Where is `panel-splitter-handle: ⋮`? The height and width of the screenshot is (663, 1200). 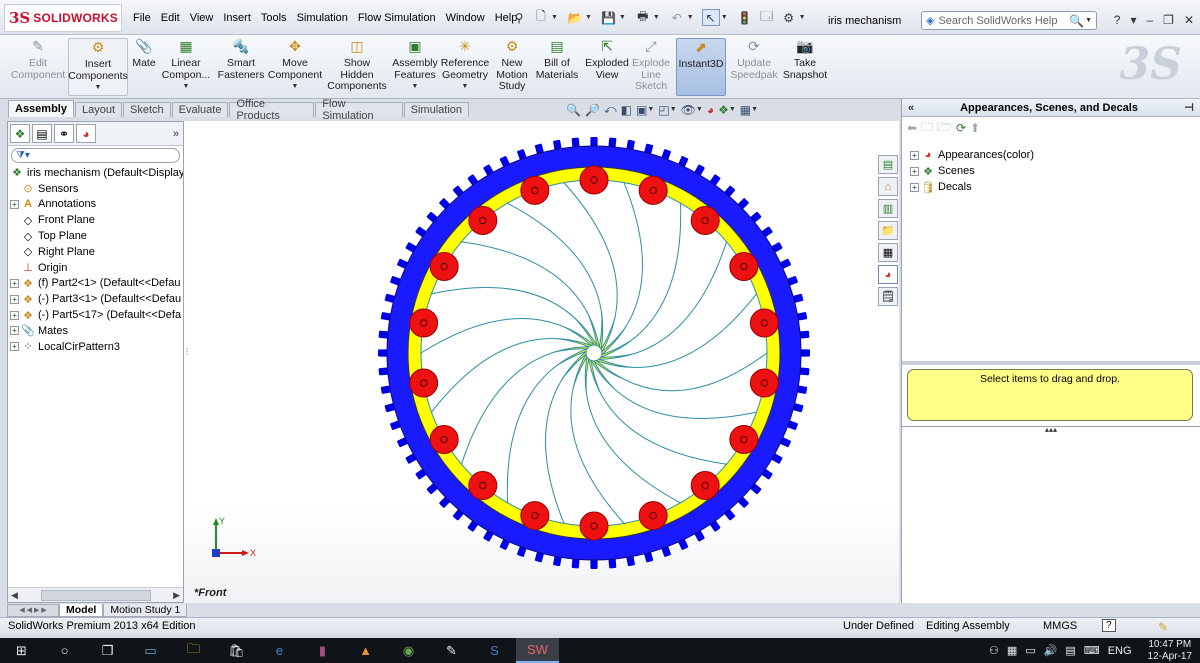 panel-splitter-handle: ⋮ is located at coordinates (187, 351).